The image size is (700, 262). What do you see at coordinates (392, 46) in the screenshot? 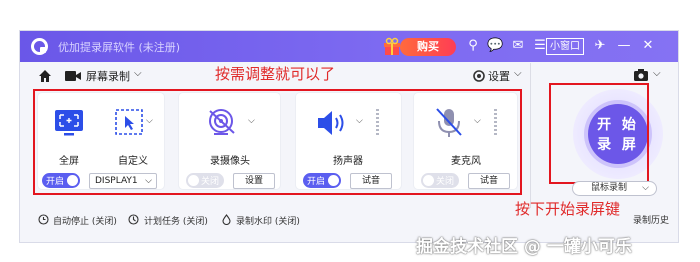
I see `gift-icon` at bounding box center [392, 46].